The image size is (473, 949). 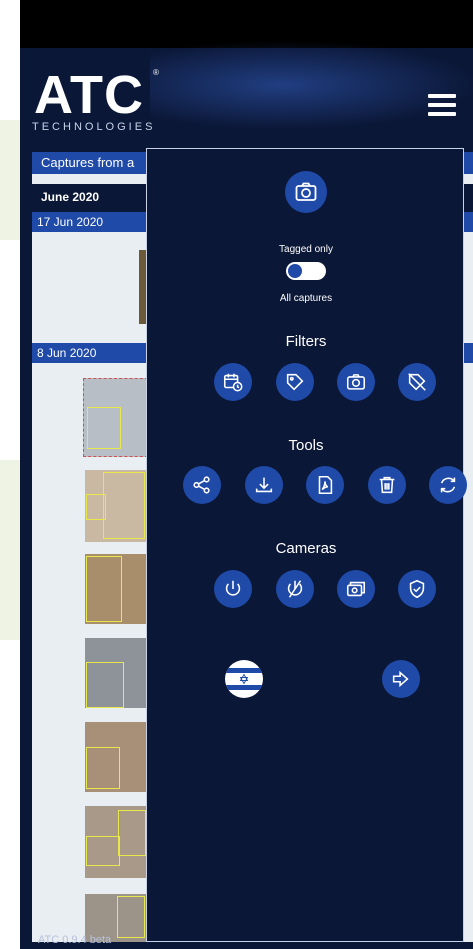 What do you see at coordinates (233, 382) in the screenshot?
I see `calendar-clock-icon` at bounding box center [233, 382].